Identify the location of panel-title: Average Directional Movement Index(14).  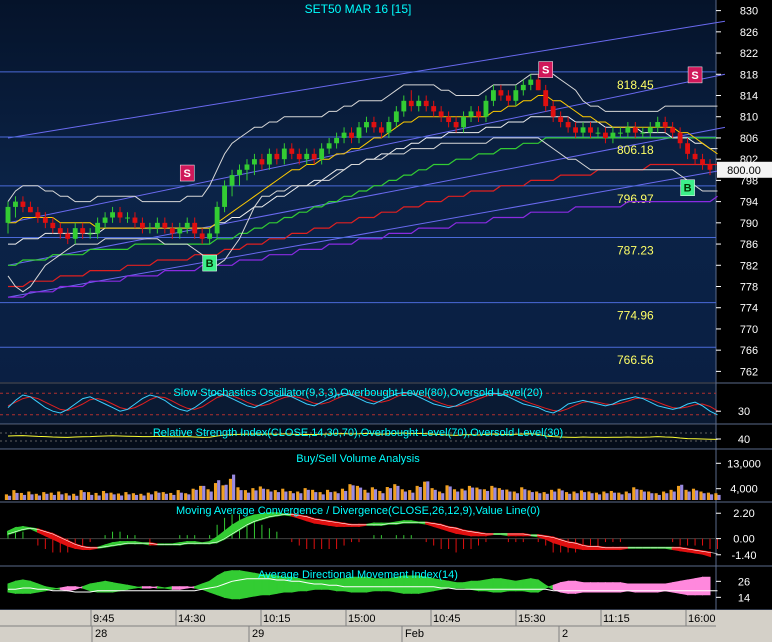
(358, 575).